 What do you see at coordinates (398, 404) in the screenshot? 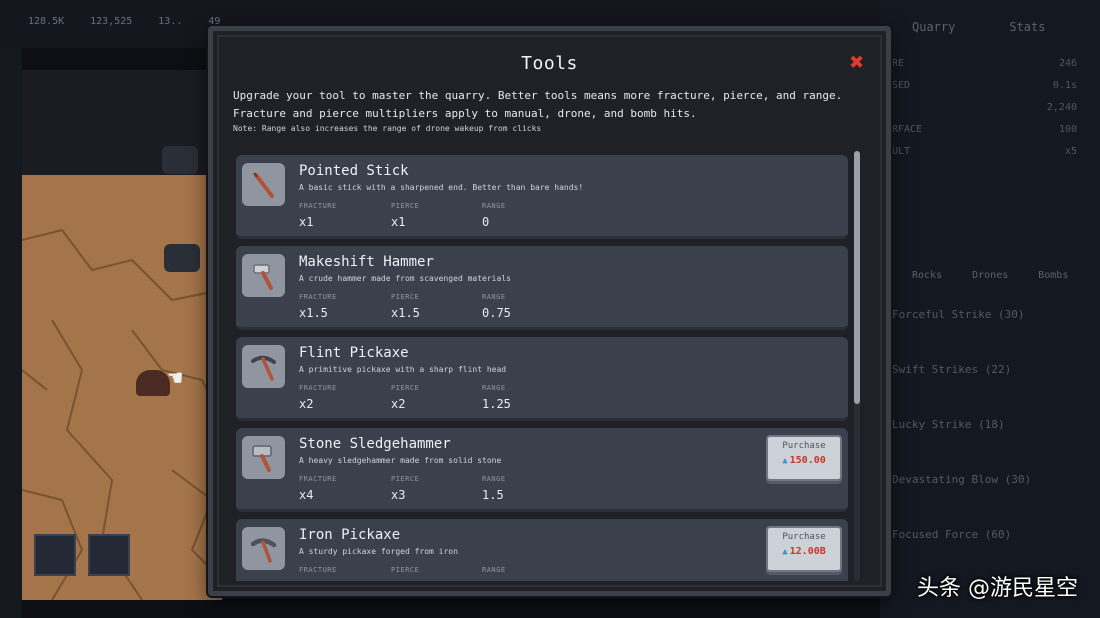
I see `pierce-value: x2` at bounding box center [398, 404].